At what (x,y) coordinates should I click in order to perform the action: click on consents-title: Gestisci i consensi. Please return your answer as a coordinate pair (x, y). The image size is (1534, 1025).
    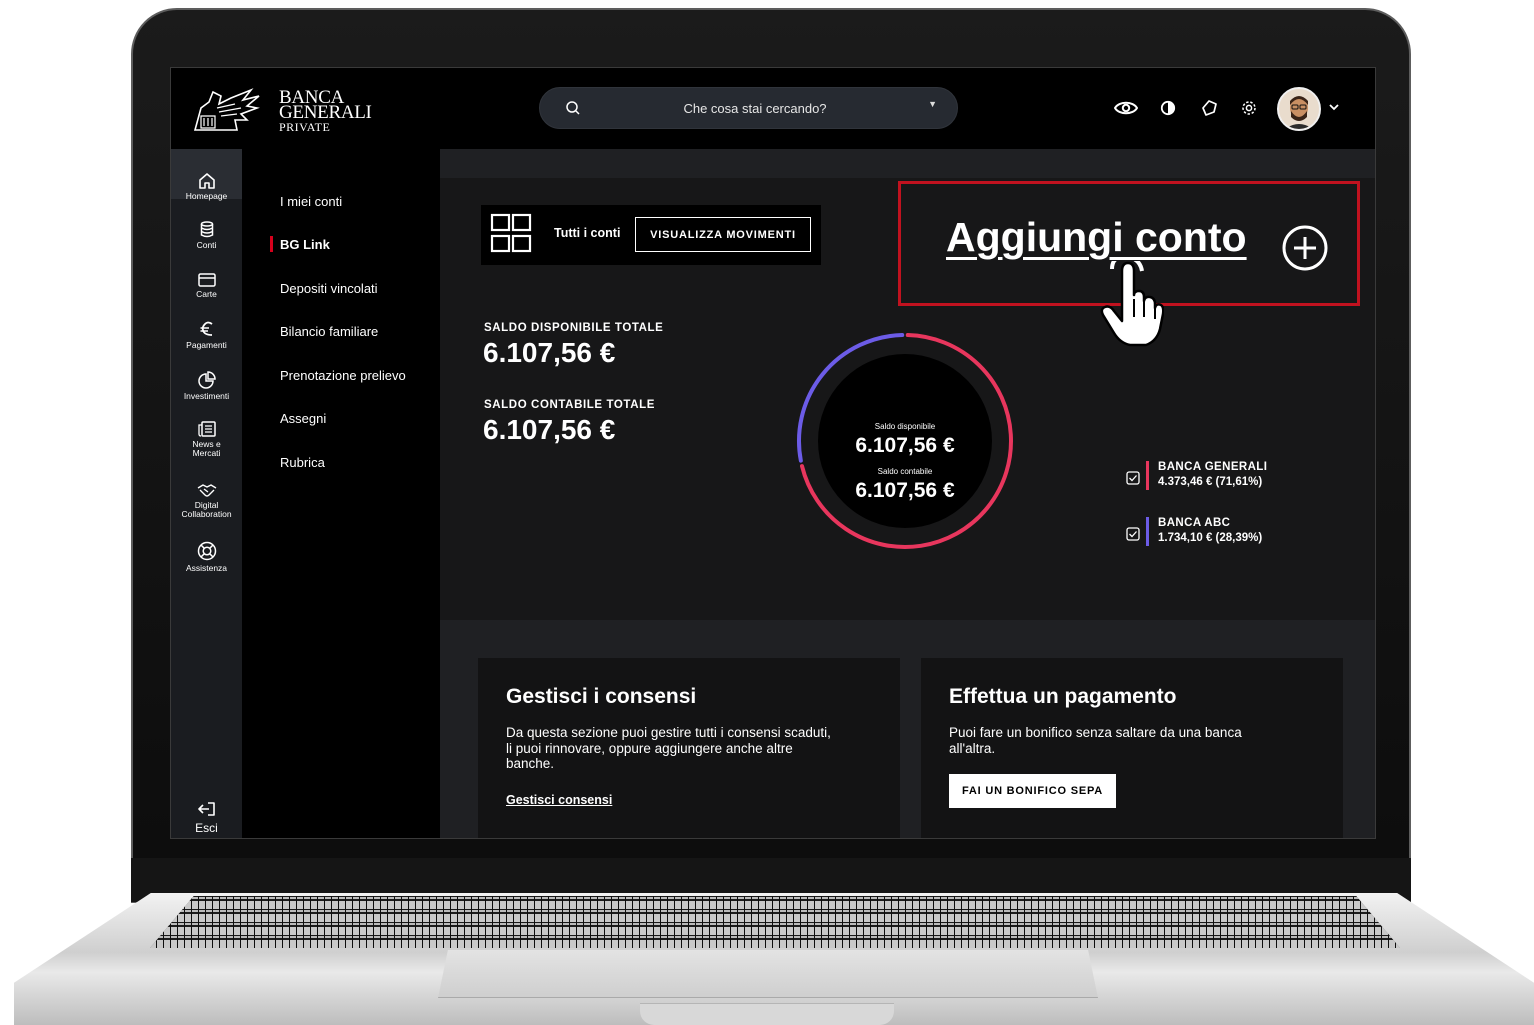
    Looking at the image, I should click on (601, 696).